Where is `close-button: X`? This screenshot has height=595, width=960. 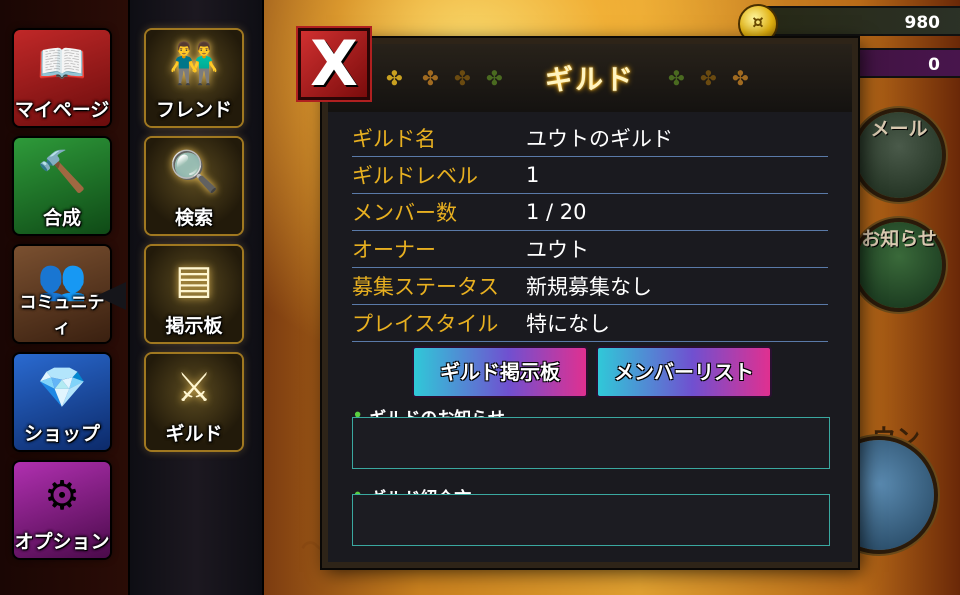
close-button: X is located at coordinates (334, 64).